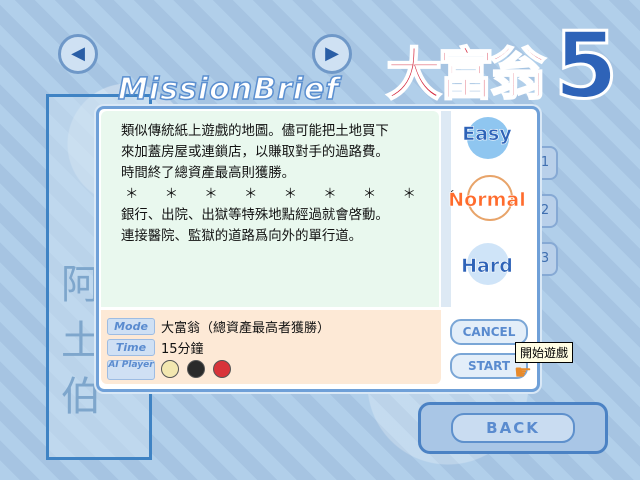  Describe the element at coordinates (222, 369) in the screenshot. I see `ai-avatar-3-icon` at that location.